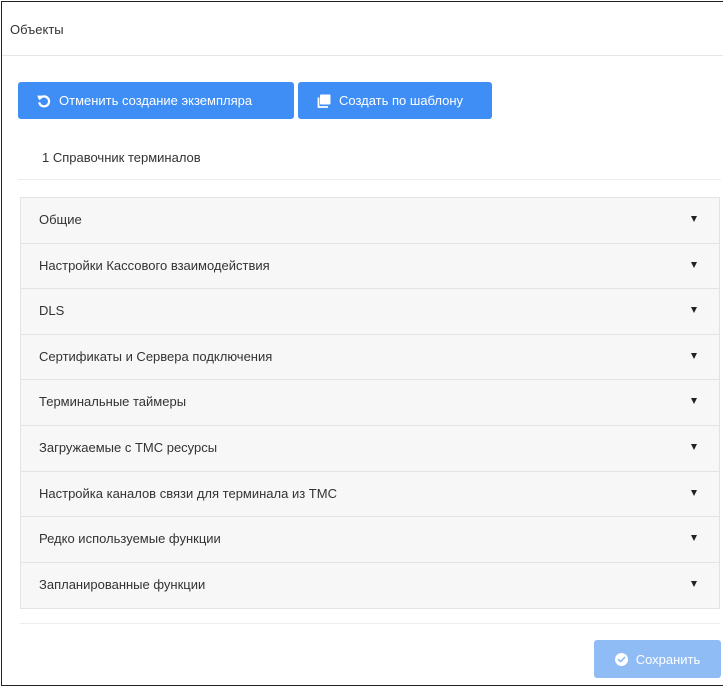 This screenshot has width=728, height=688. Describe the element at coordinates (401, 100) in the screenshot. I see `template-button-label: Создать по шаблону` at that location.